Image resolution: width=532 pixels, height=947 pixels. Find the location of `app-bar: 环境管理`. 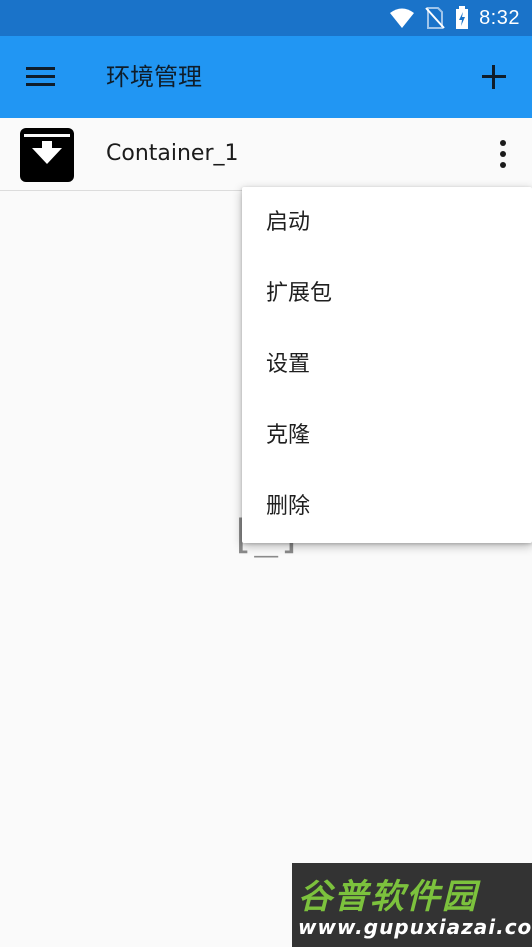

app-bar: 环境管理 is located at coordinates (266, 77).